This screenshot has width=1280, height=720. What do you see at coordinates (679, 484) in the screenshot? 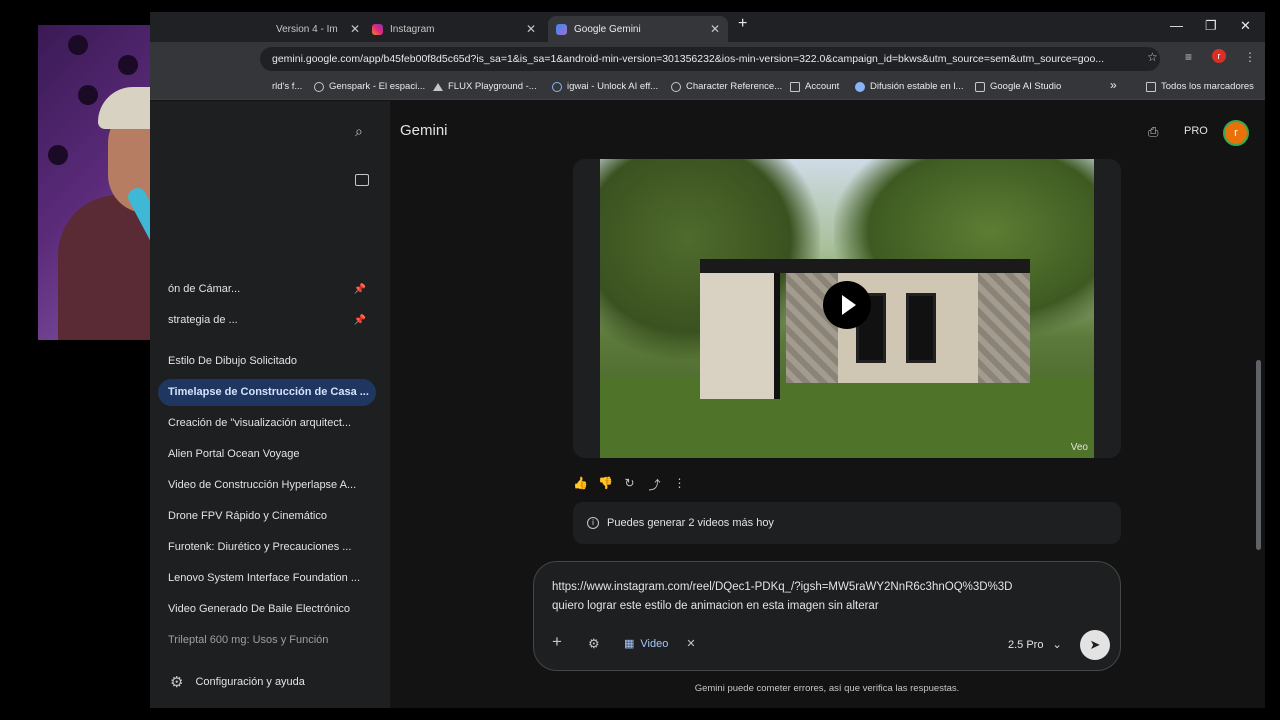
I see `more-options-icon: ⋮` at bounding box center [679, 484].